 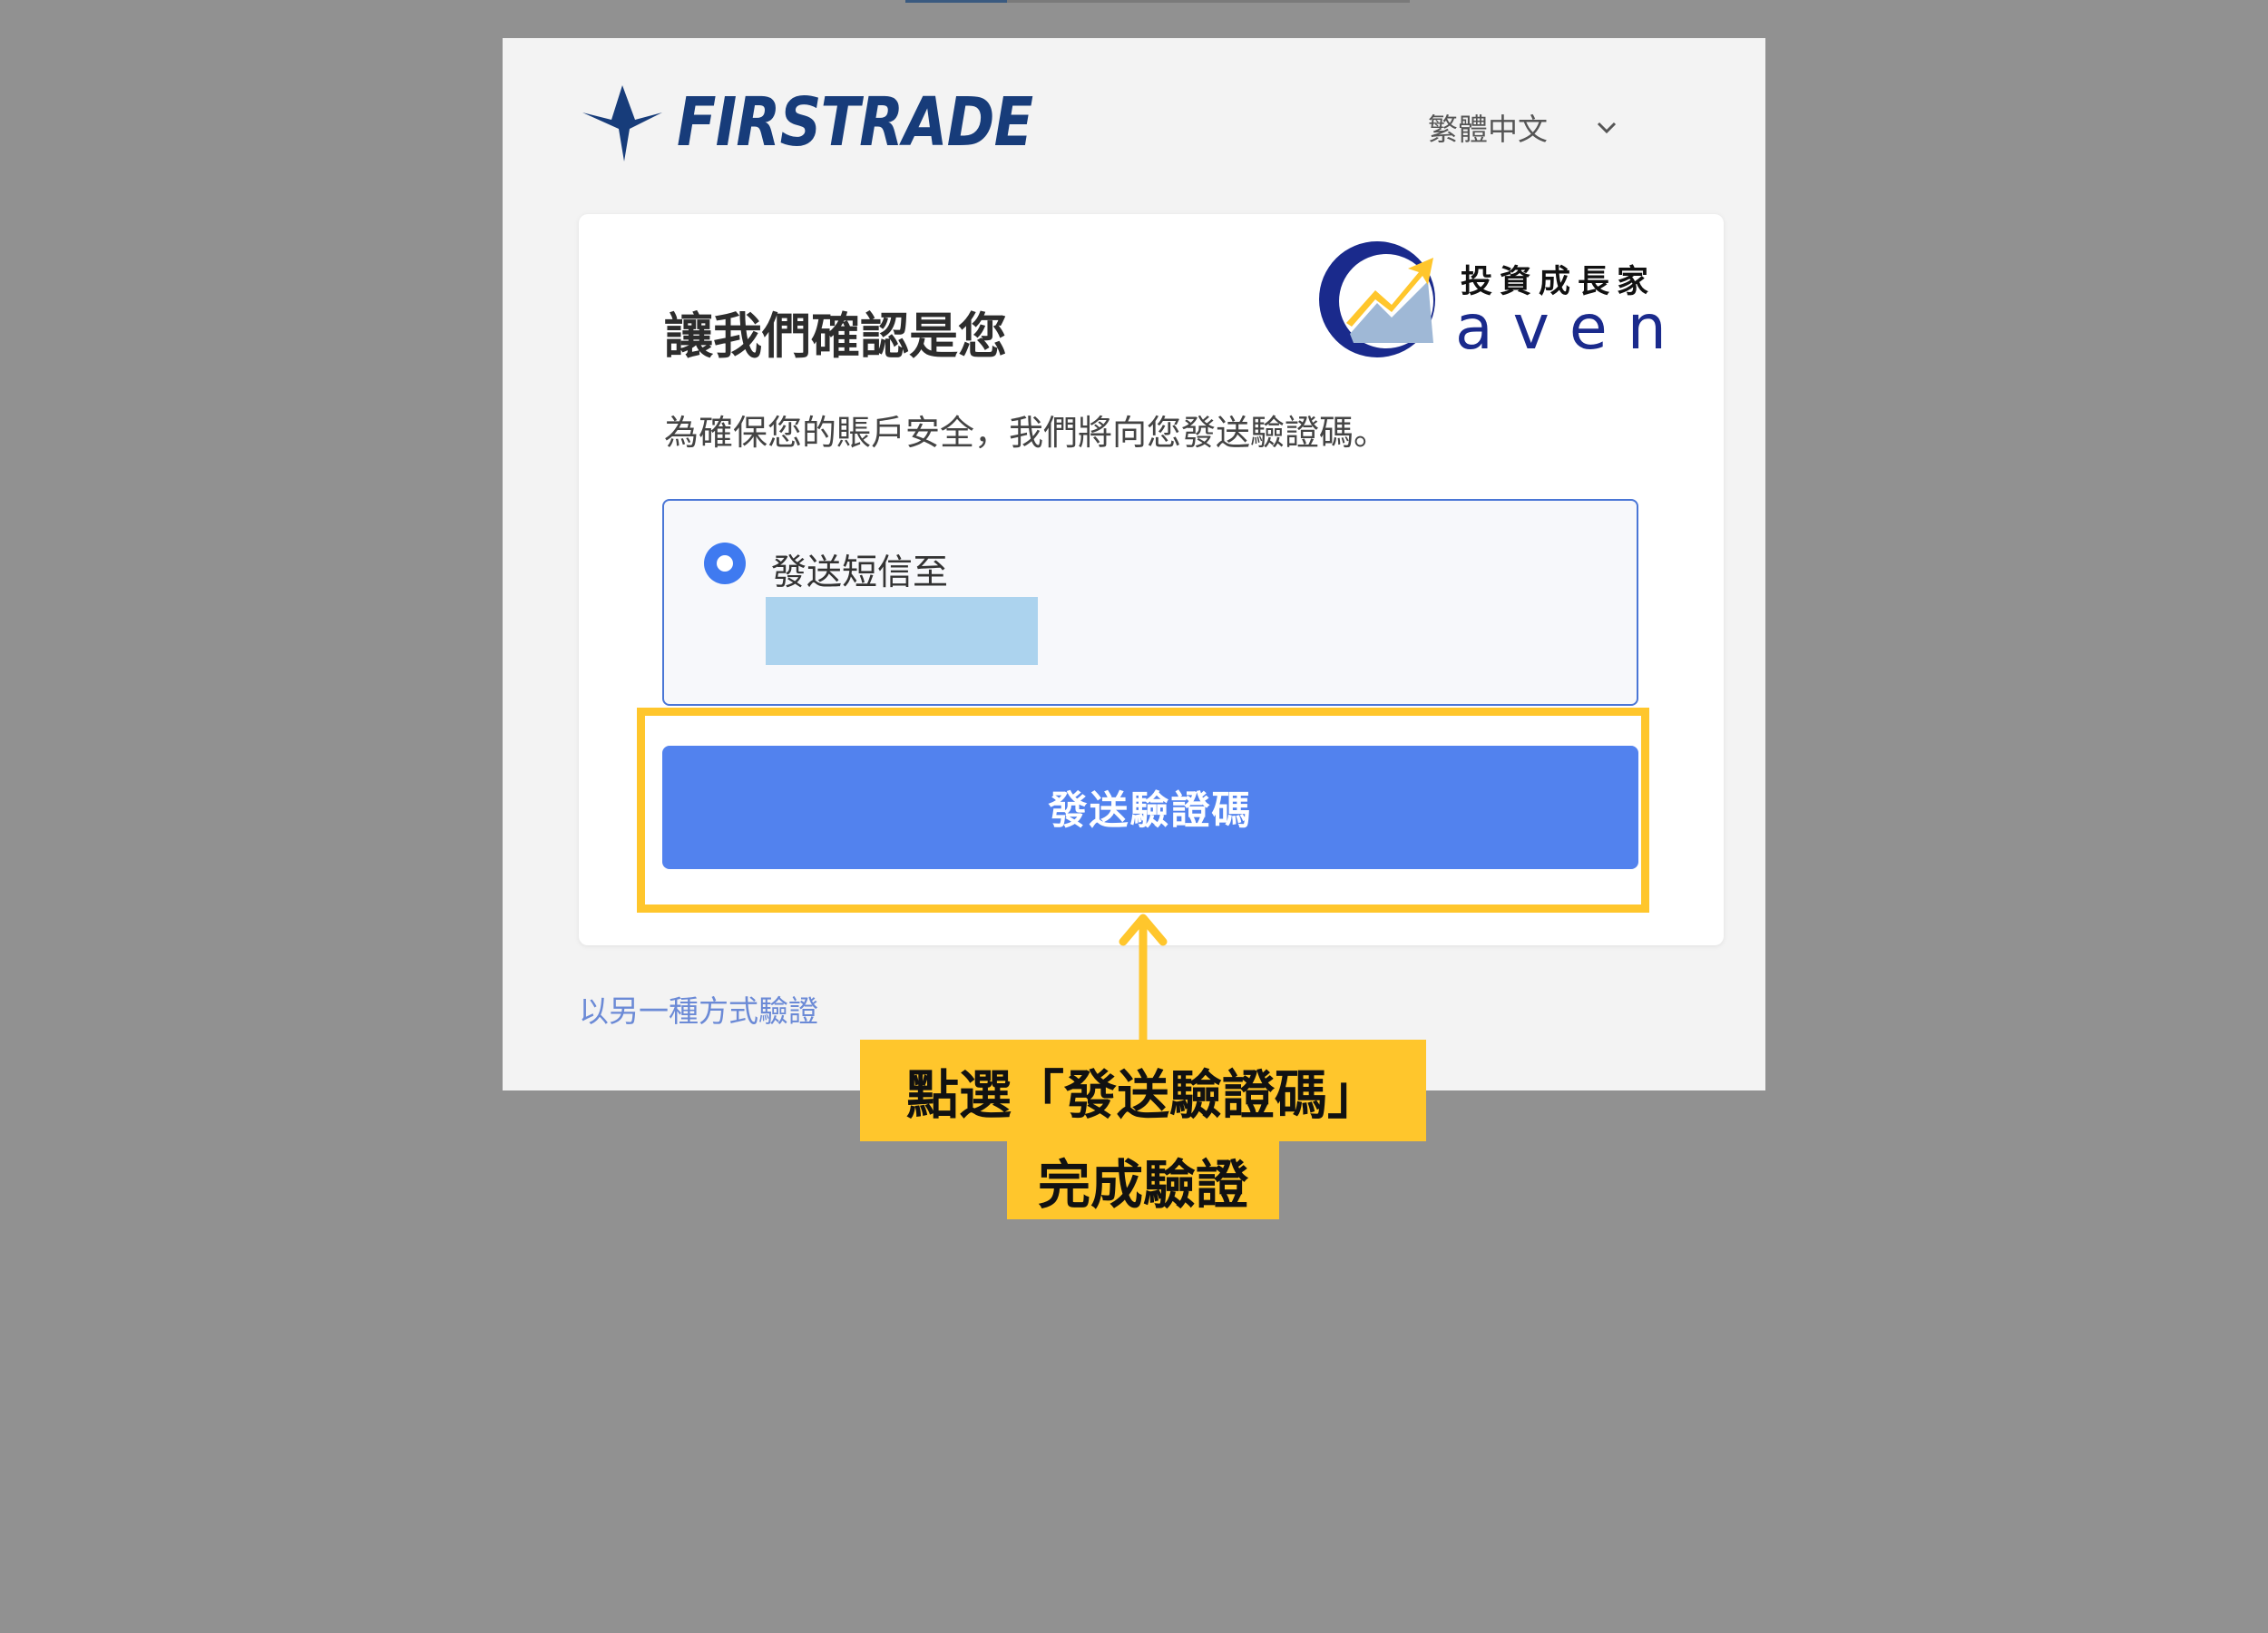 What do you see at coordinates (1026, 433) in the screenshot?
I see `verification-description: 為確保您的賬戶安全，我們將向您發送驗證碼。` at bounding box center [1026, 433].